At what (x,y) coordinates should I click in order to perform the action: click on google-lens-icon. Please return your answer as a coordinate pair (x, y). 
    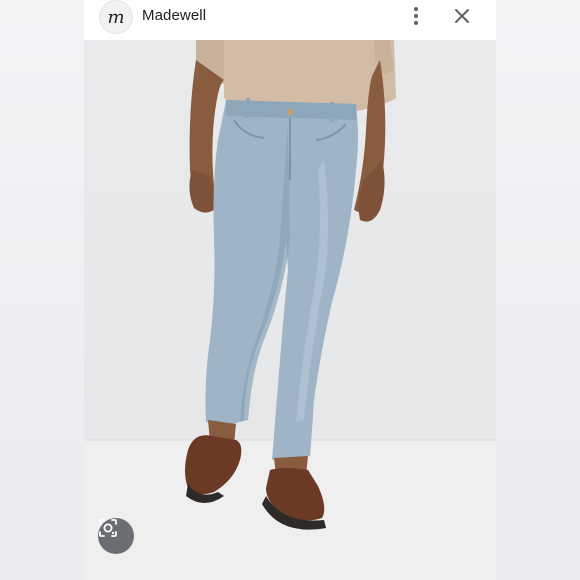
    Looking at the image, I should click on (116, 536).